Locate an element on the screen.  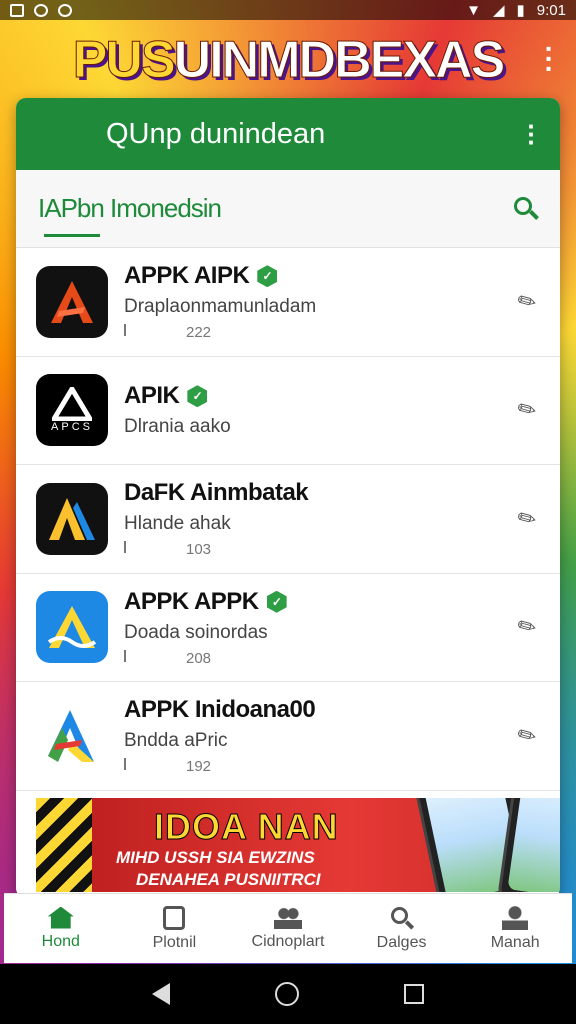
nav-label: Plotnil is located at coordinates (174, 942).